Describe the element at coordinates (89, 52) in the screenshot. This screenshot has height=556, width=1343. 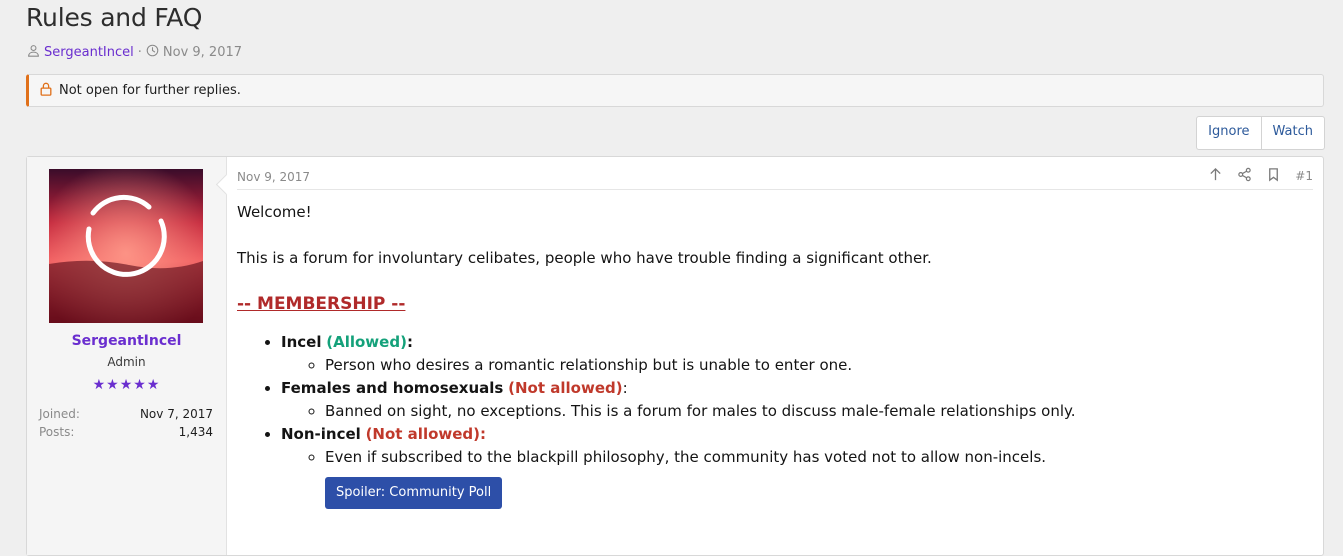
I see `thread-author-link: SergeantIncel` at that location.